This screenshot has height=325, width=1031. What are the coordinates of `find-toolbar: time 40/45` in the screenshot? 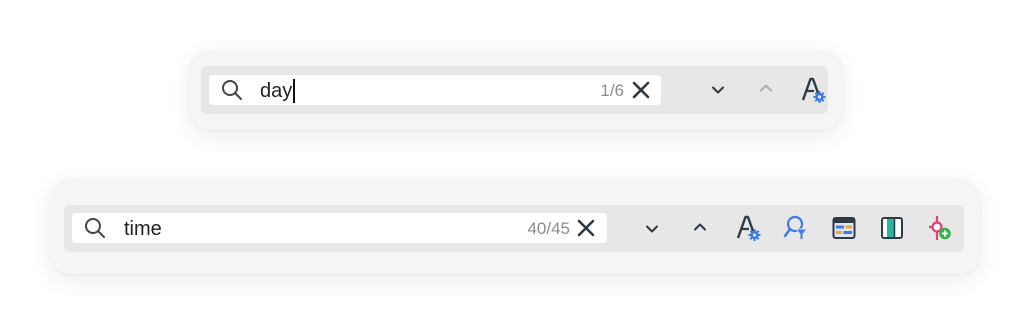 It's located at (514, 228).